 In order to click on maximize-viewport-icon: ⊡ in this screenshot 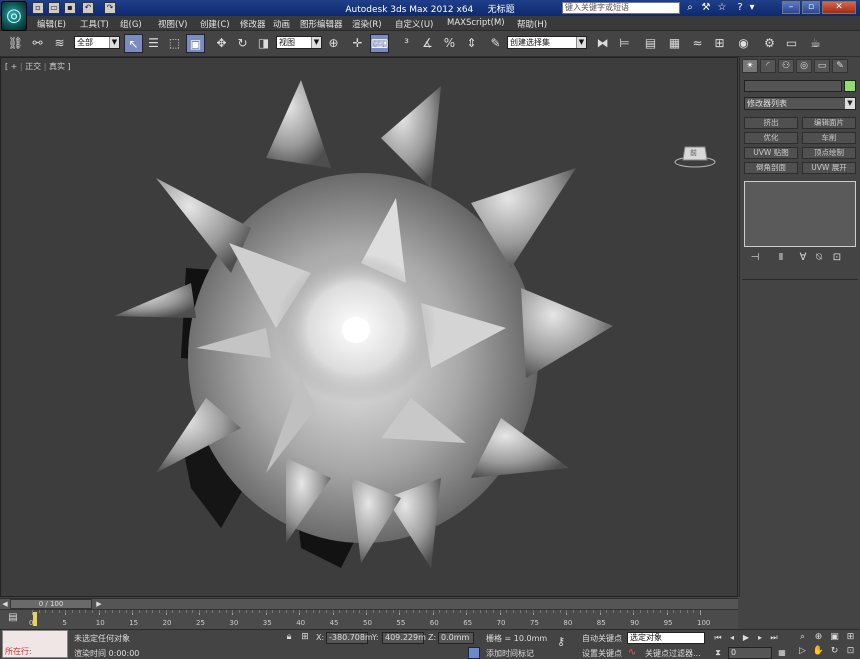, I will do `click(850, 651)`.